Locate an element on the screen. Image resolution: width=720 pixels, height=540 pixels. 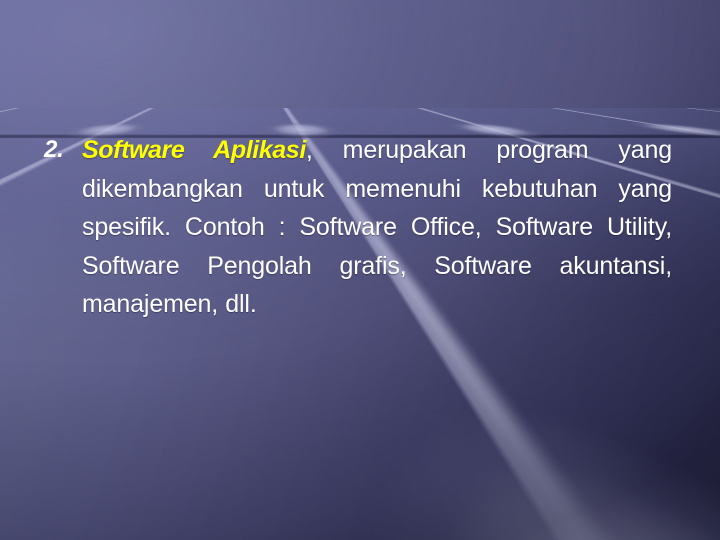
list-item-number: 2. is located at coordinates (54, 149).